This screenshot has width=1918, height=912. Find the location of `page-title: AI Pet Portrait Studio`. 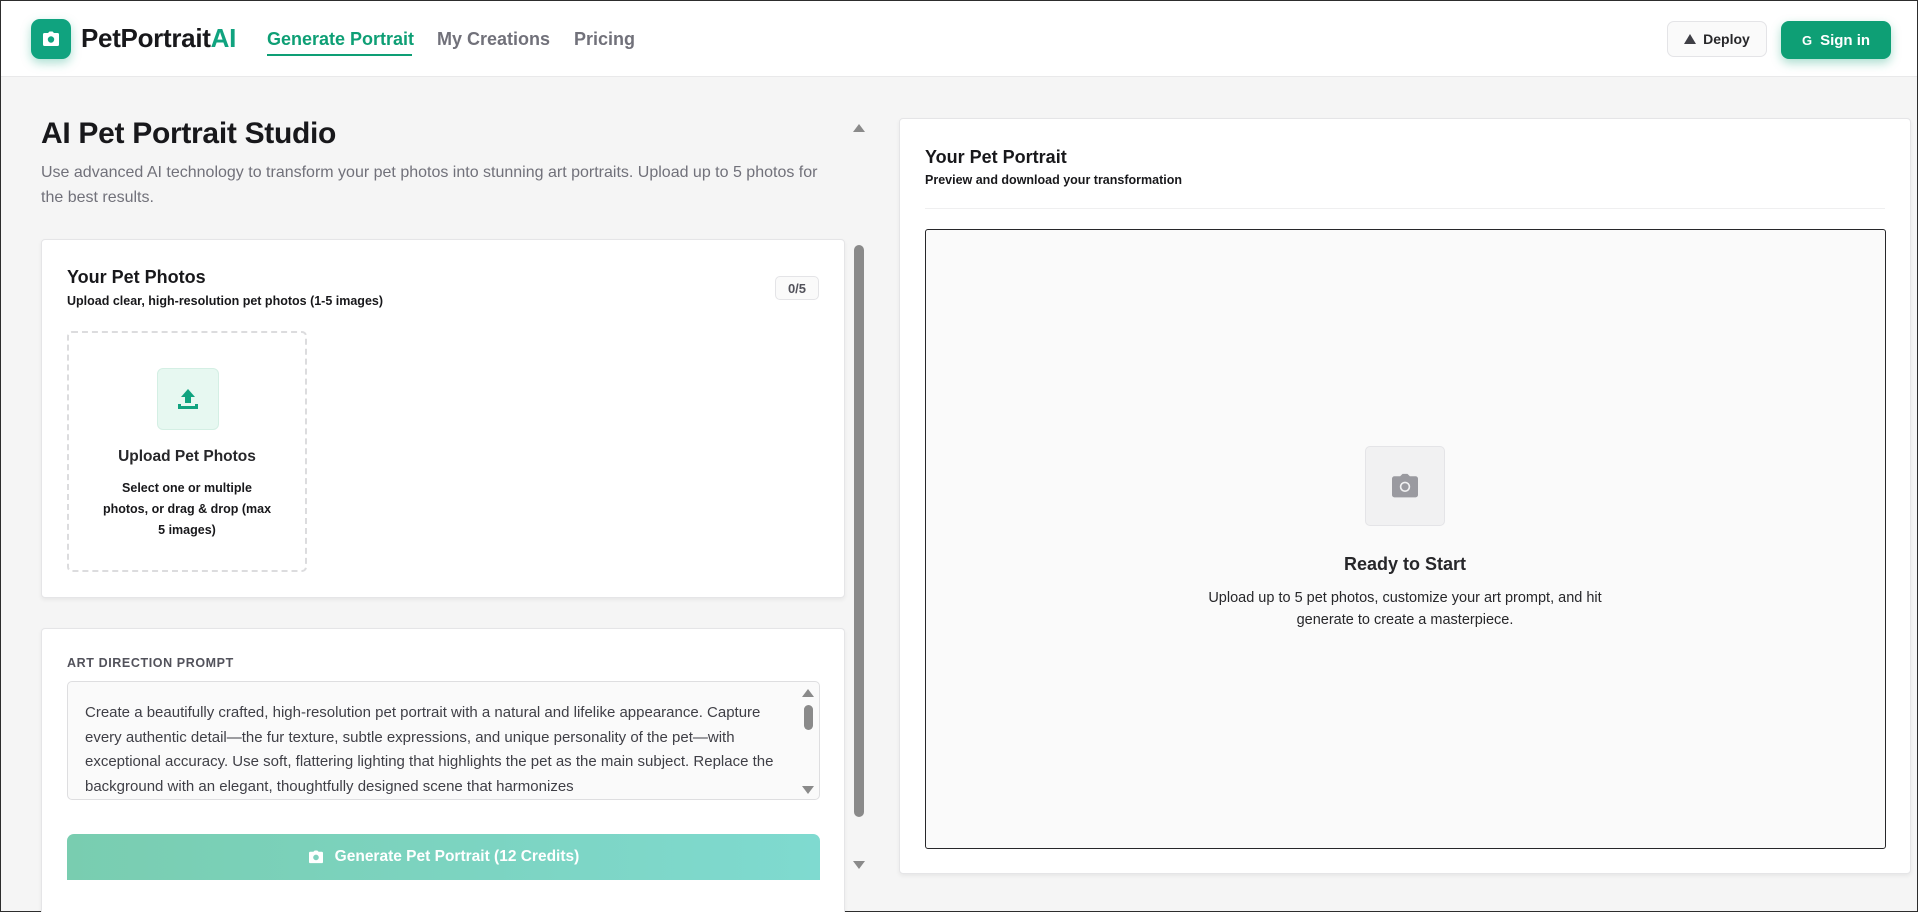

page-title: AI Pet Portrait Studio is located at coordinates (189, 133).